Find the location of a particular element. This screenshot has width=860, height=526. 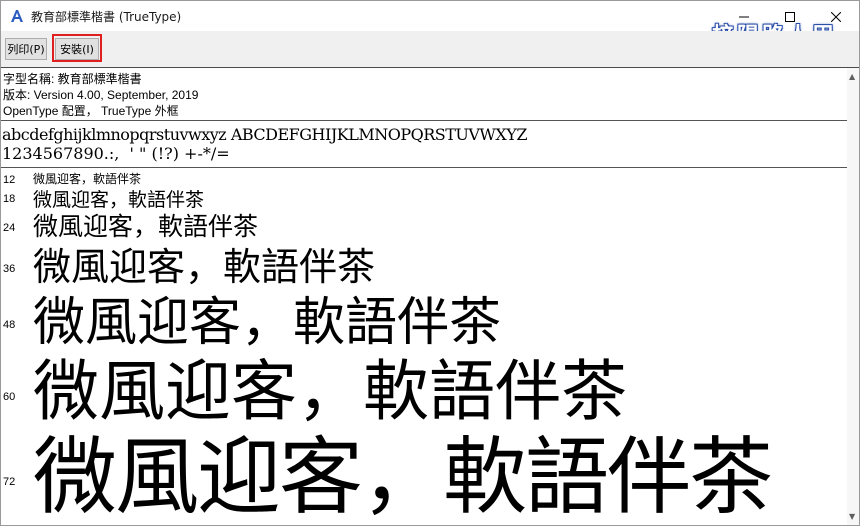

size-label-48: 48 is located at coordinates (9, 325).